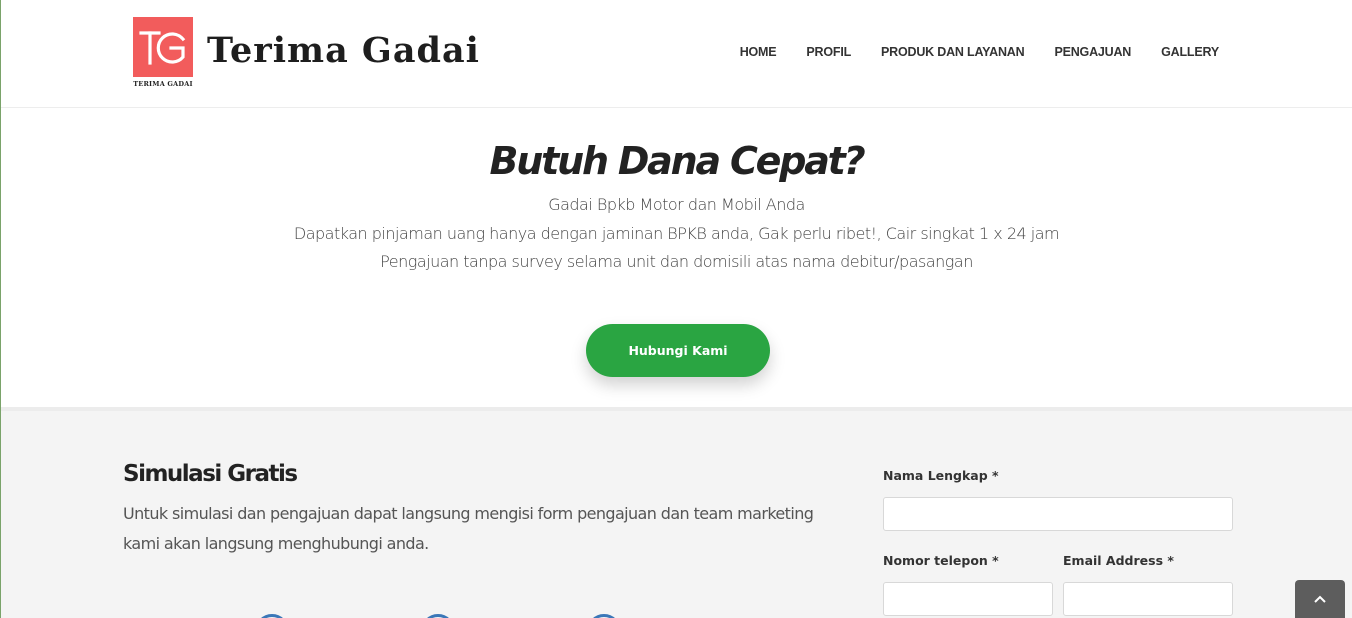 The height and width of the screenshot is (618, 1352). Describe the element at coordinates (343, 50) in the screenshot. I see `brand-name: Terima Gadai` at that location.